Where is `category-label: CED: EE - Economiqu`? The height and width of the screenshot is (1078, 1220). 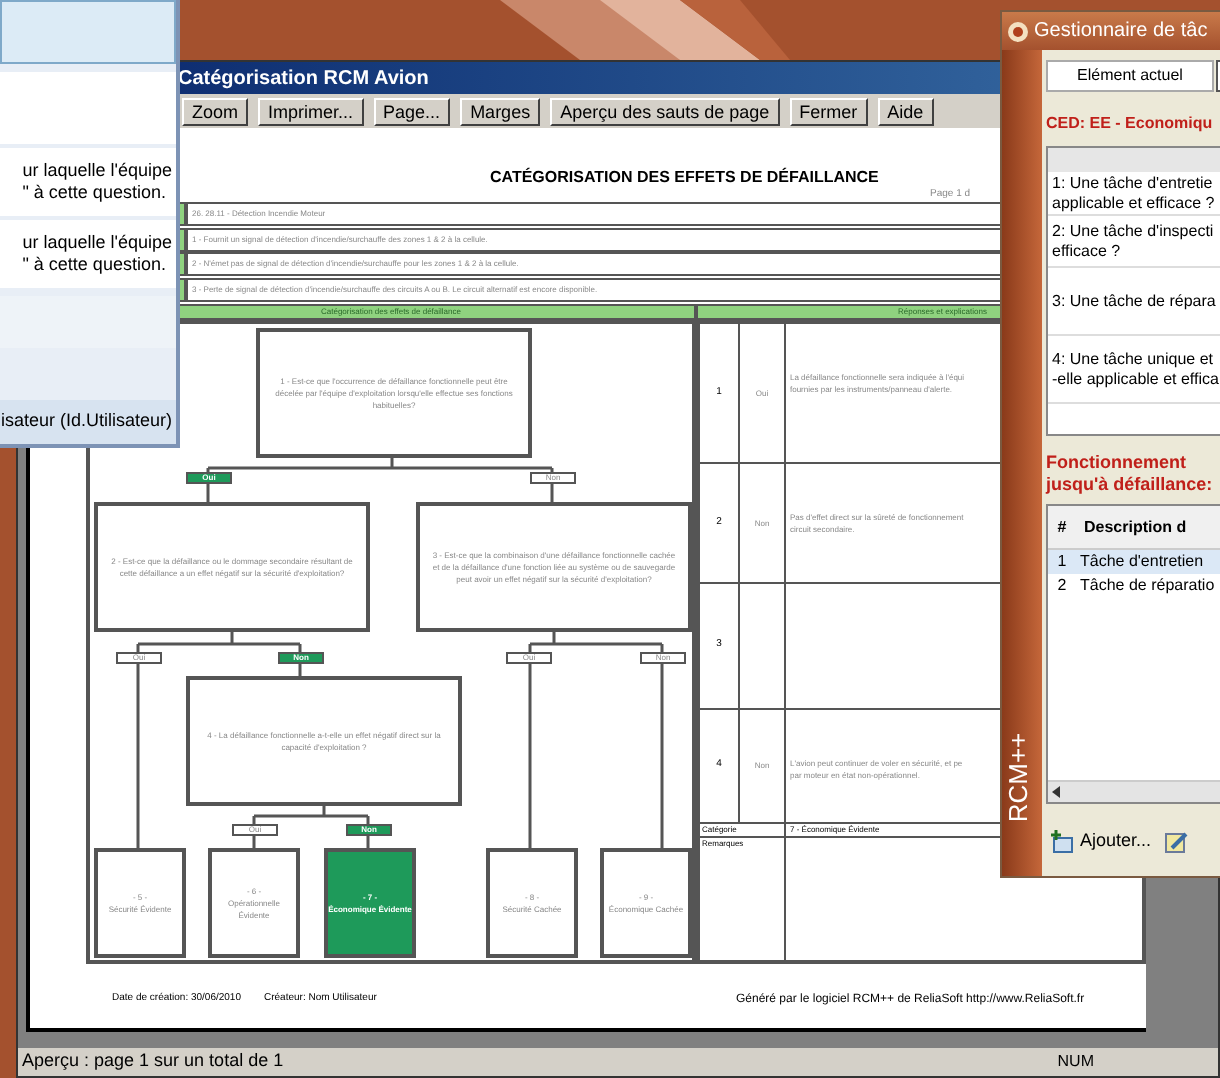 category-label: CED: EE - Economiqu is located at coordinates (1130, 124).